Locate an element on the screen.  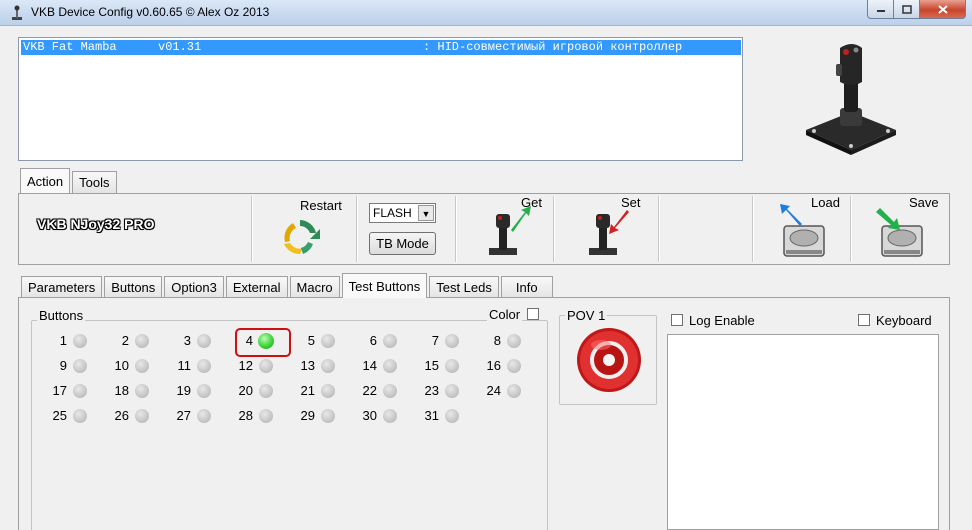
chevron-down-icon: ▼ is located at coordinates (426, 213).